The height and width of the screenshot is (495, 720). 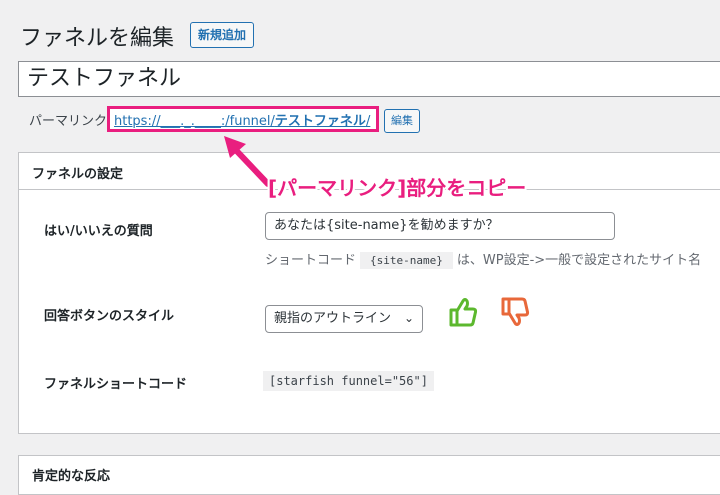 I want to click on desc-suffix: は、WP設定->一般で設定されたサイト名, so click(x=579, y=260).